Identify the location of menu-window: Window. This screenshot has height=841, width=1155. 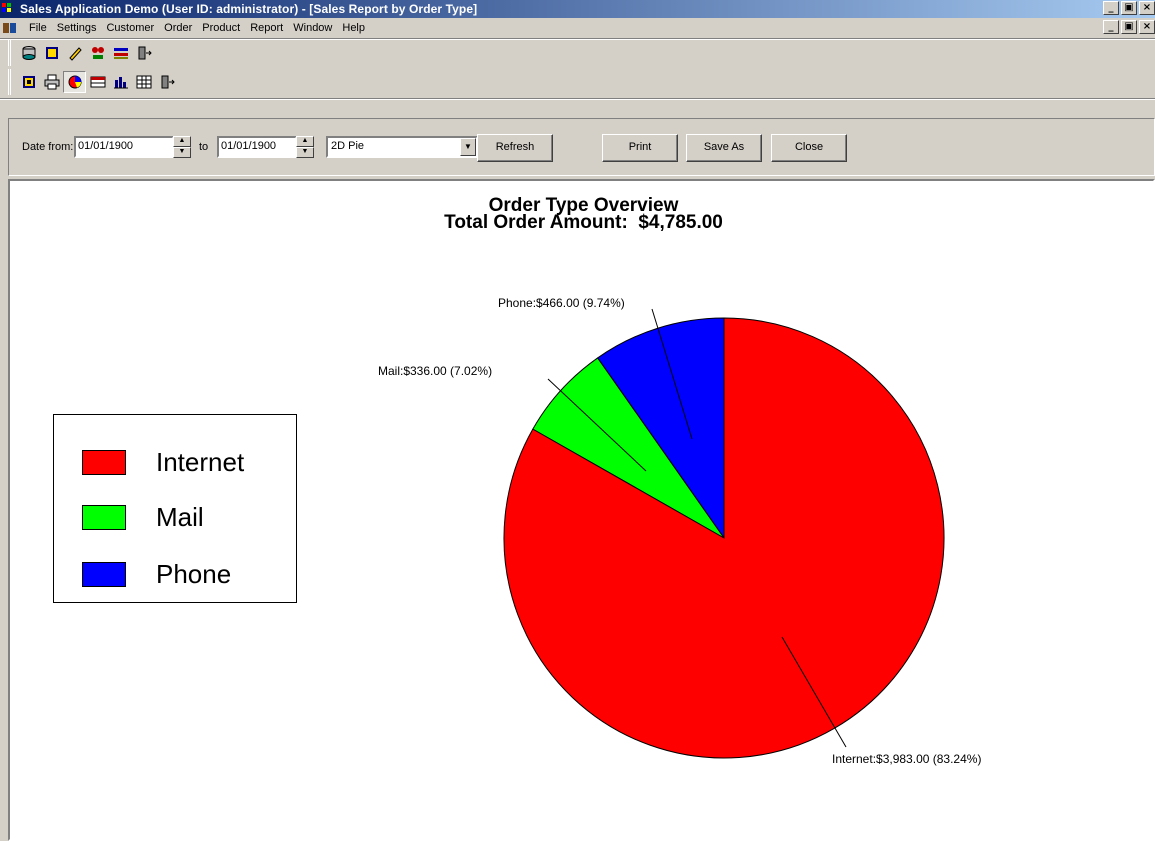
(312, 28).